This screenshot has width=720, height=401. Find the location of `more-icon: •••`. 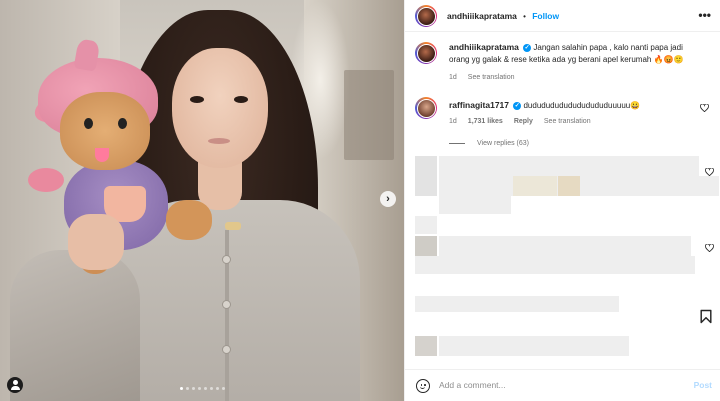

more-icon: ••• is located at coordinates (704, 15).